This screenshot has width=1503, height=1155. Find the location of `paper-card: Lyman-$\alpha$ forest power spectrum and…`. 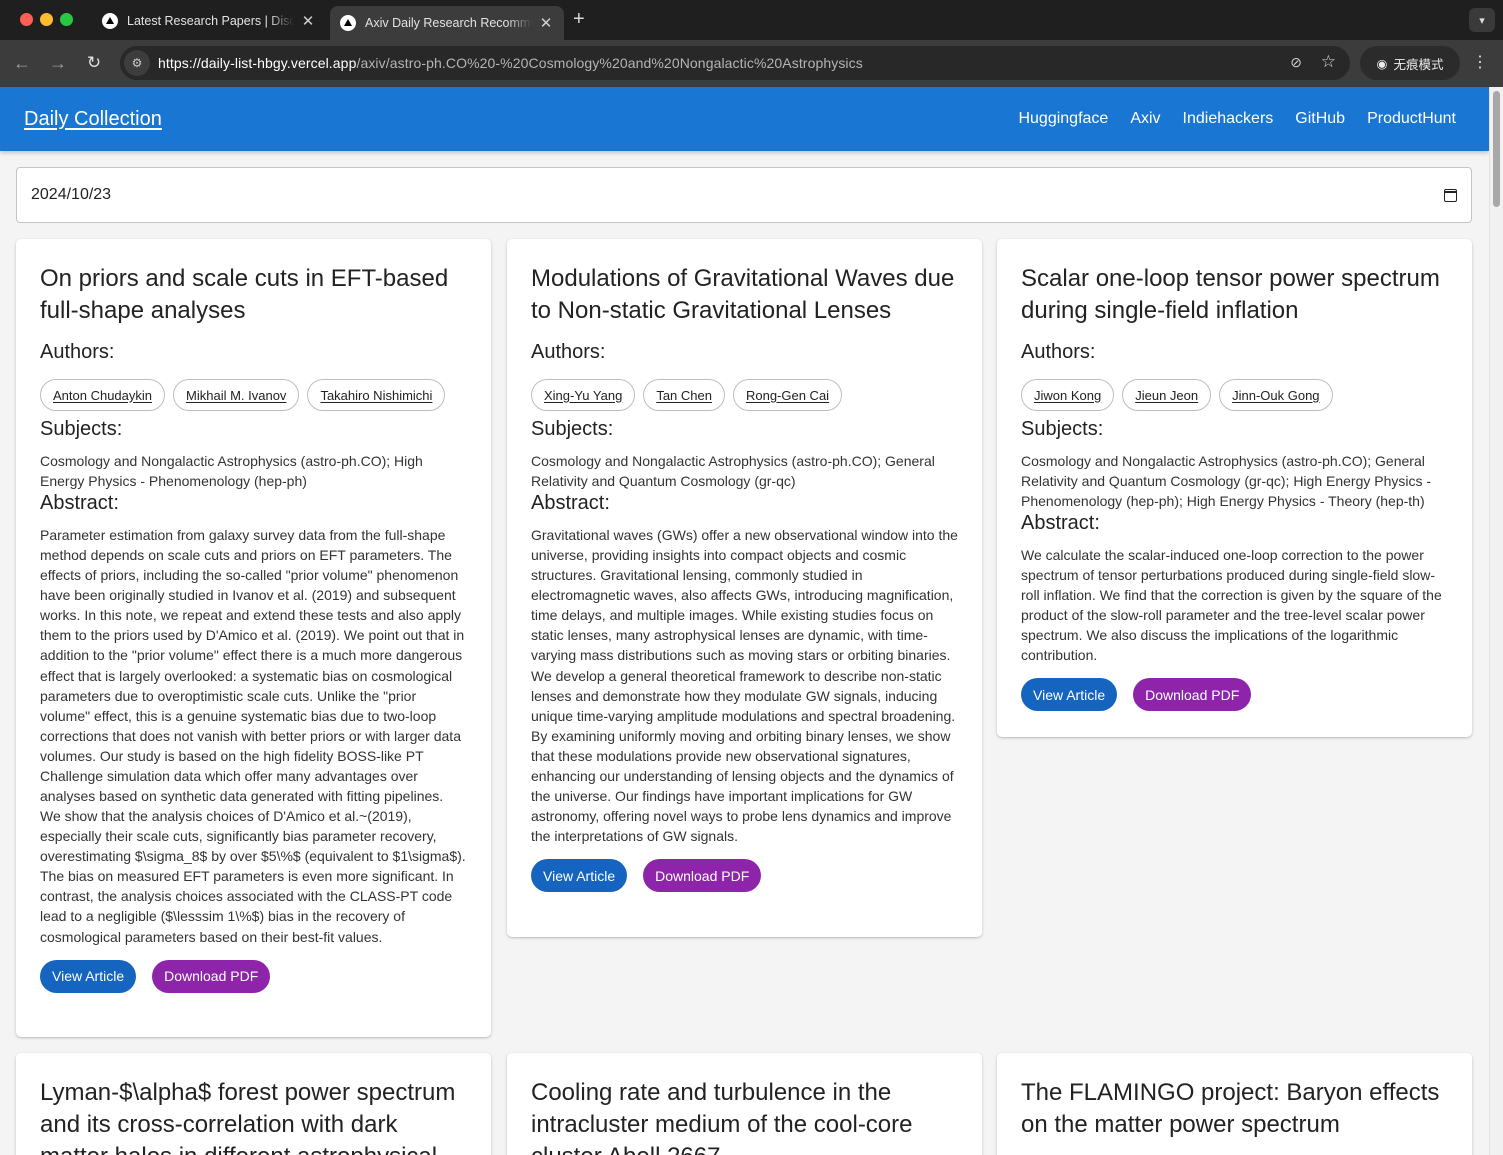

paper-card: Lyman-$\alpha$ forest power spectrum and… is located at coordinates (253, 1104).